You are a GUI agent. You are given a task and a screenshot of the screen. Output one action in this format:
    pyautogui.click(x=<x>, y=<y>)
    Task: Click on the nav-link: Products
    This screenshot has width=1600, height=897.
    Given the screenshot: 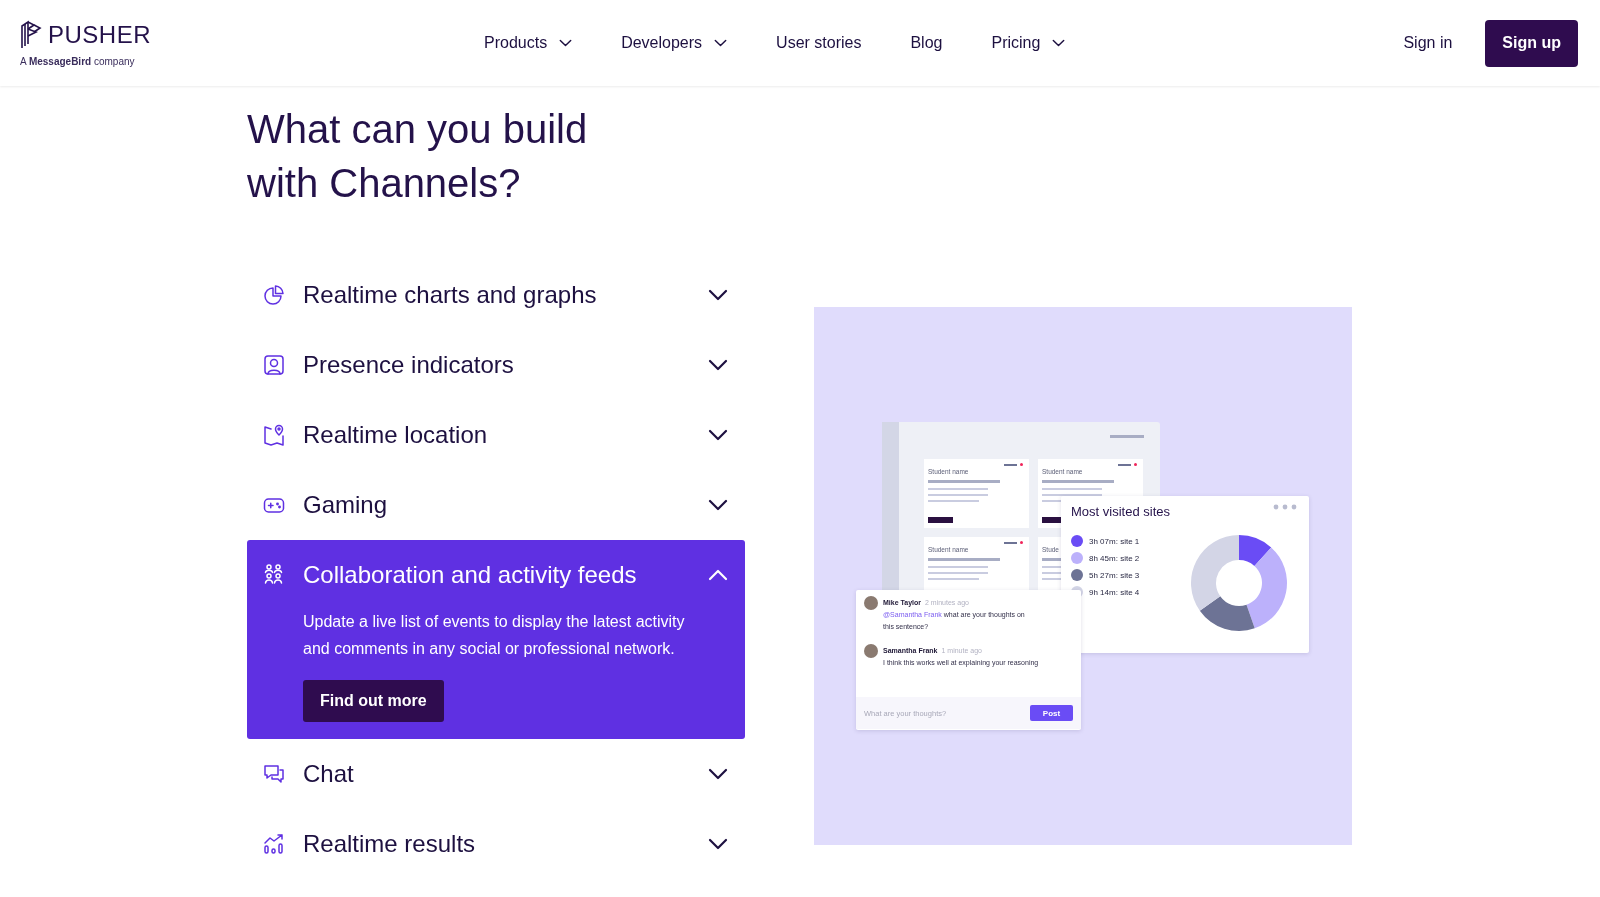 What is the action you would take?
    pyautogui.click(x=528, y=43)
    